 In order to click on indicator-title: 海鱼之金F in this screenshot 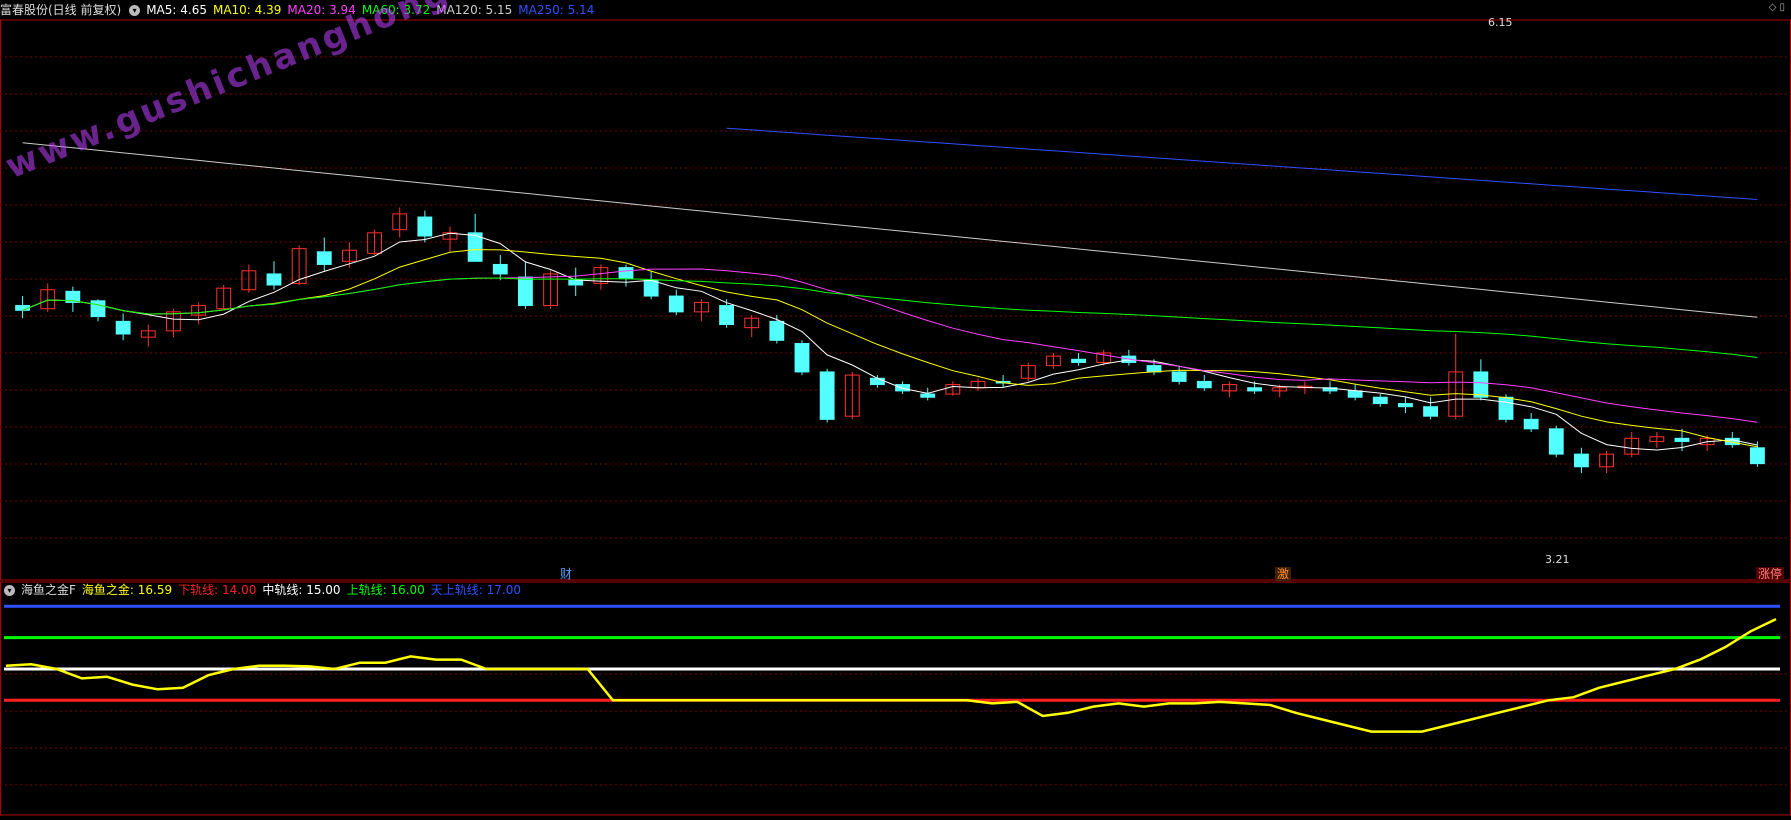, I will do `click(48, 590)`.